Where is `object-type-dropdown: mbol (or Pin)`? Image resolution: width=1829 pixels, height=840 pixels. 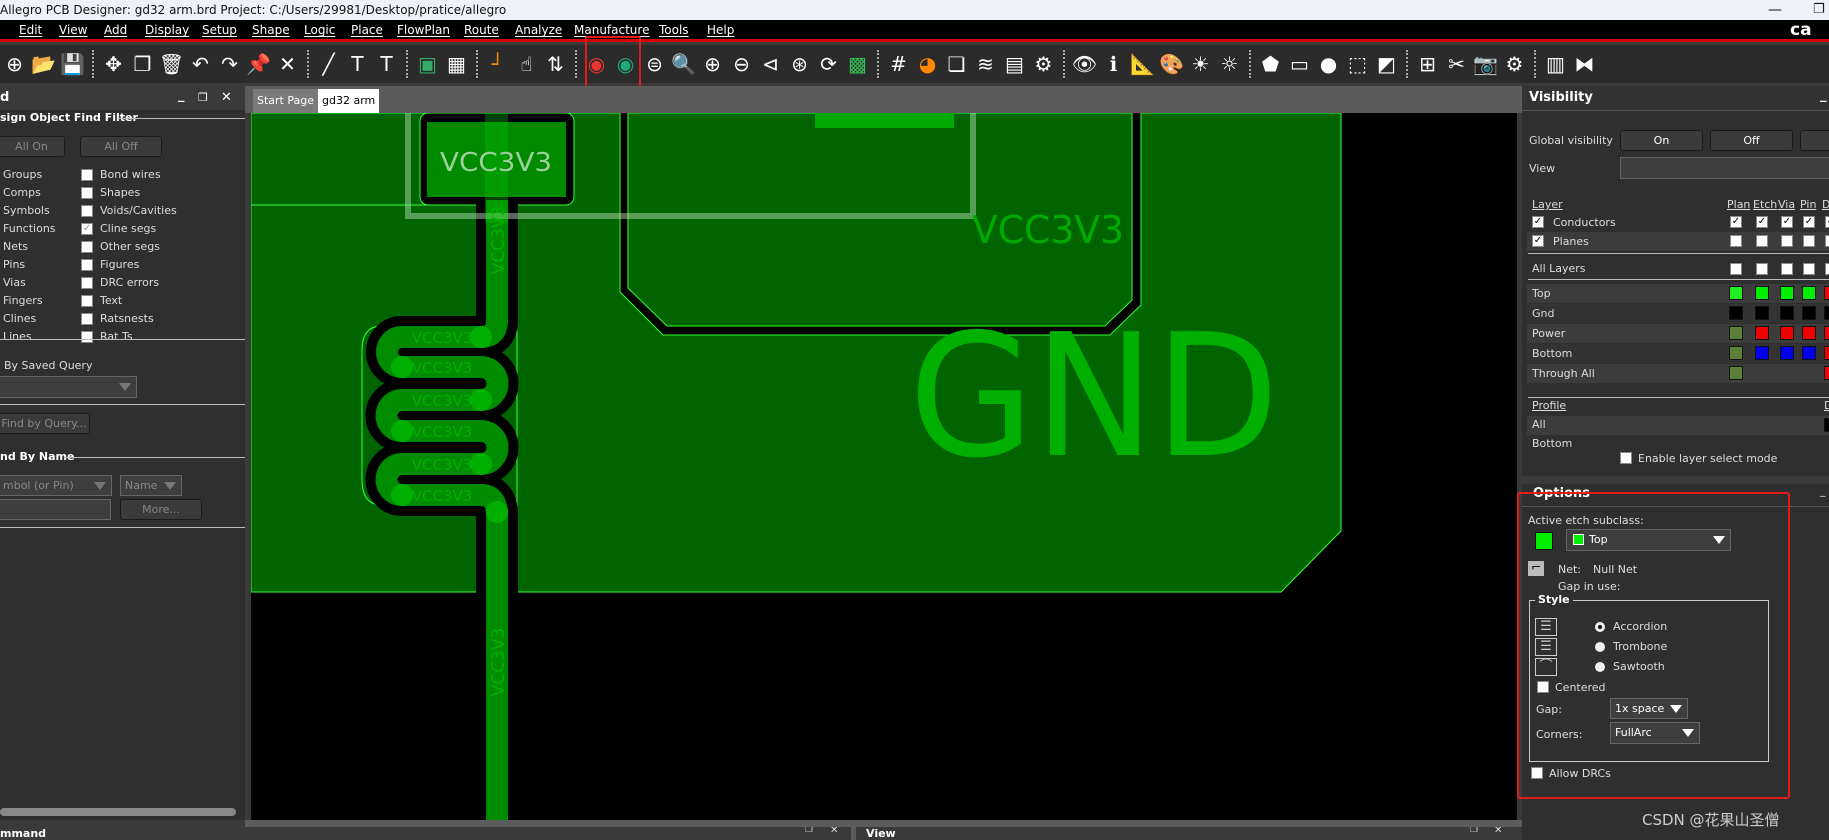
object-type-dropdown: mbol (or Pin) is located at coordinates (56, 485).